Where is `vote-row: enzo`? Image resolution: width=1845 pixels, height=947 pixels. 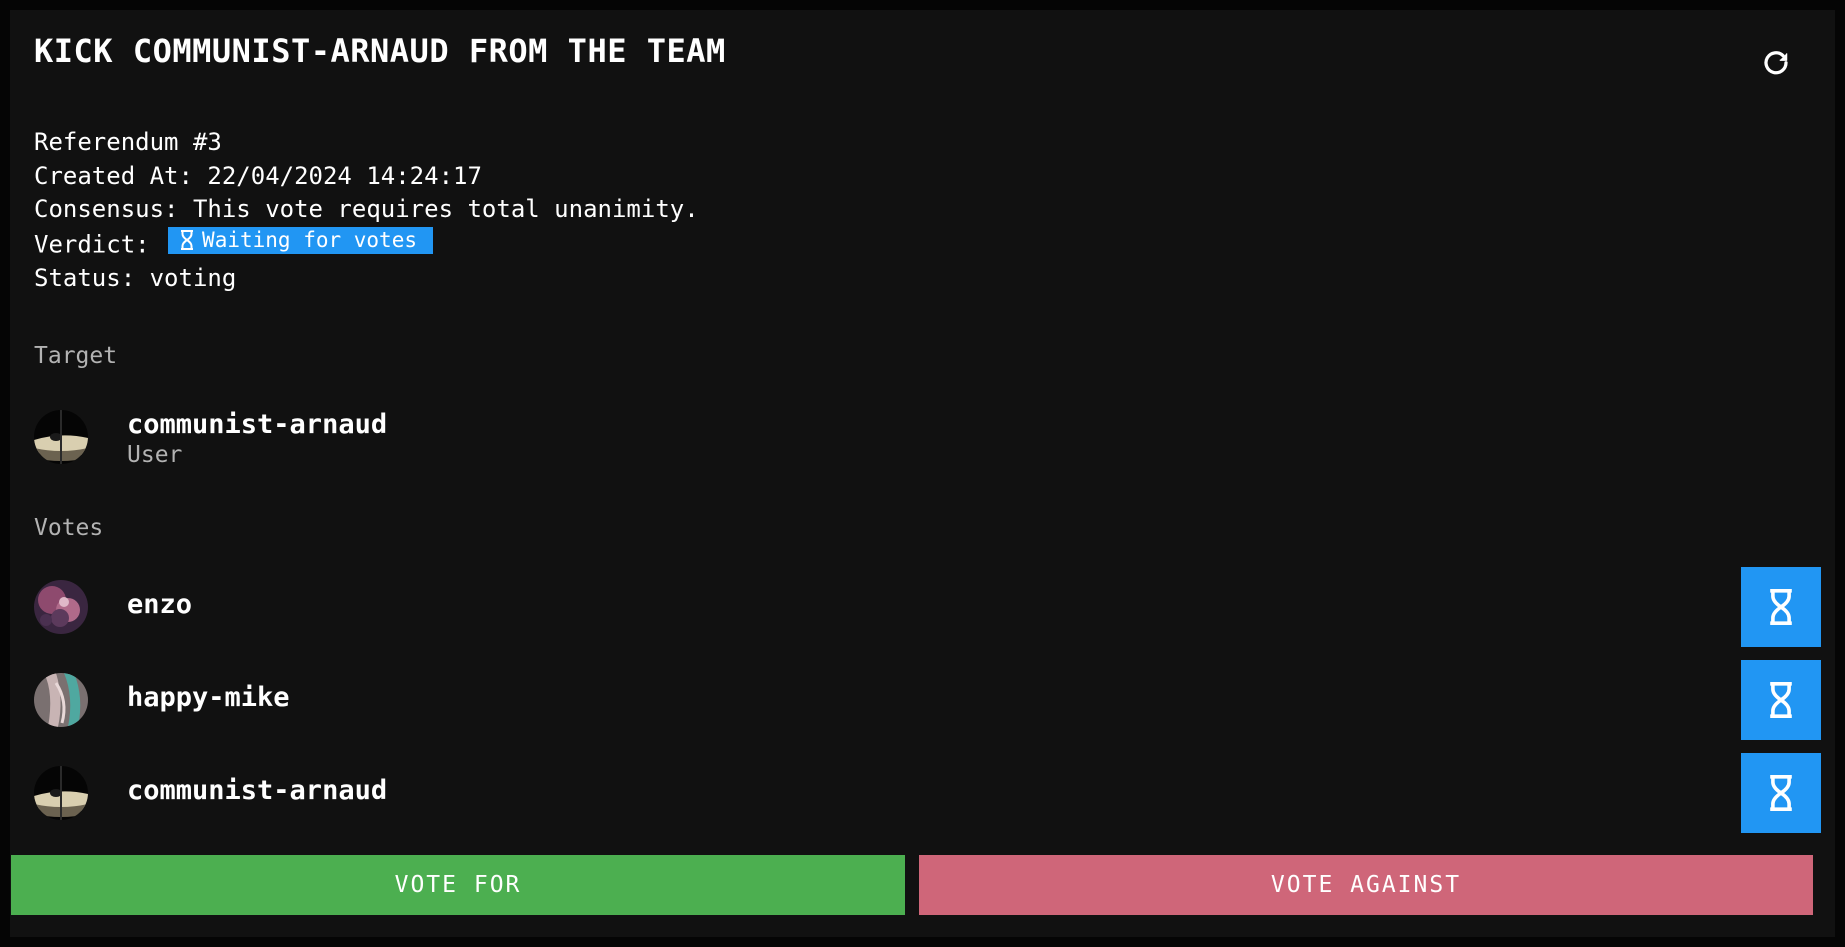 vote-row: enzo is located at coordinates (927, 607).